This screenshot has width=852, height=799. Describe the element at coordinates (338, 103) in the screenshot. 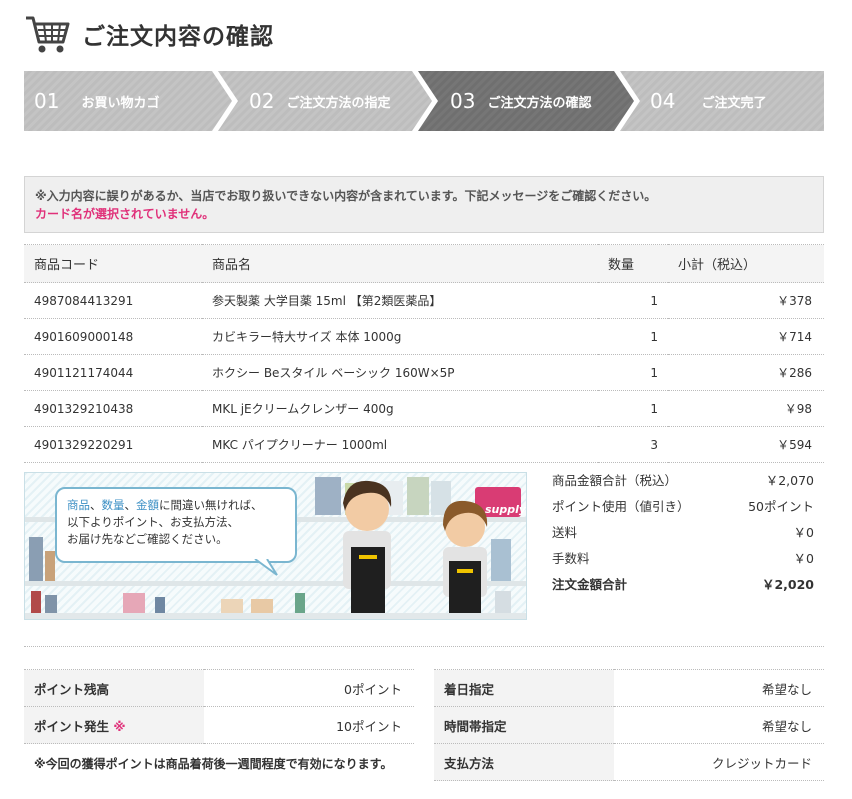

I see `step-2-label: ご注文方法の指定` at that location.